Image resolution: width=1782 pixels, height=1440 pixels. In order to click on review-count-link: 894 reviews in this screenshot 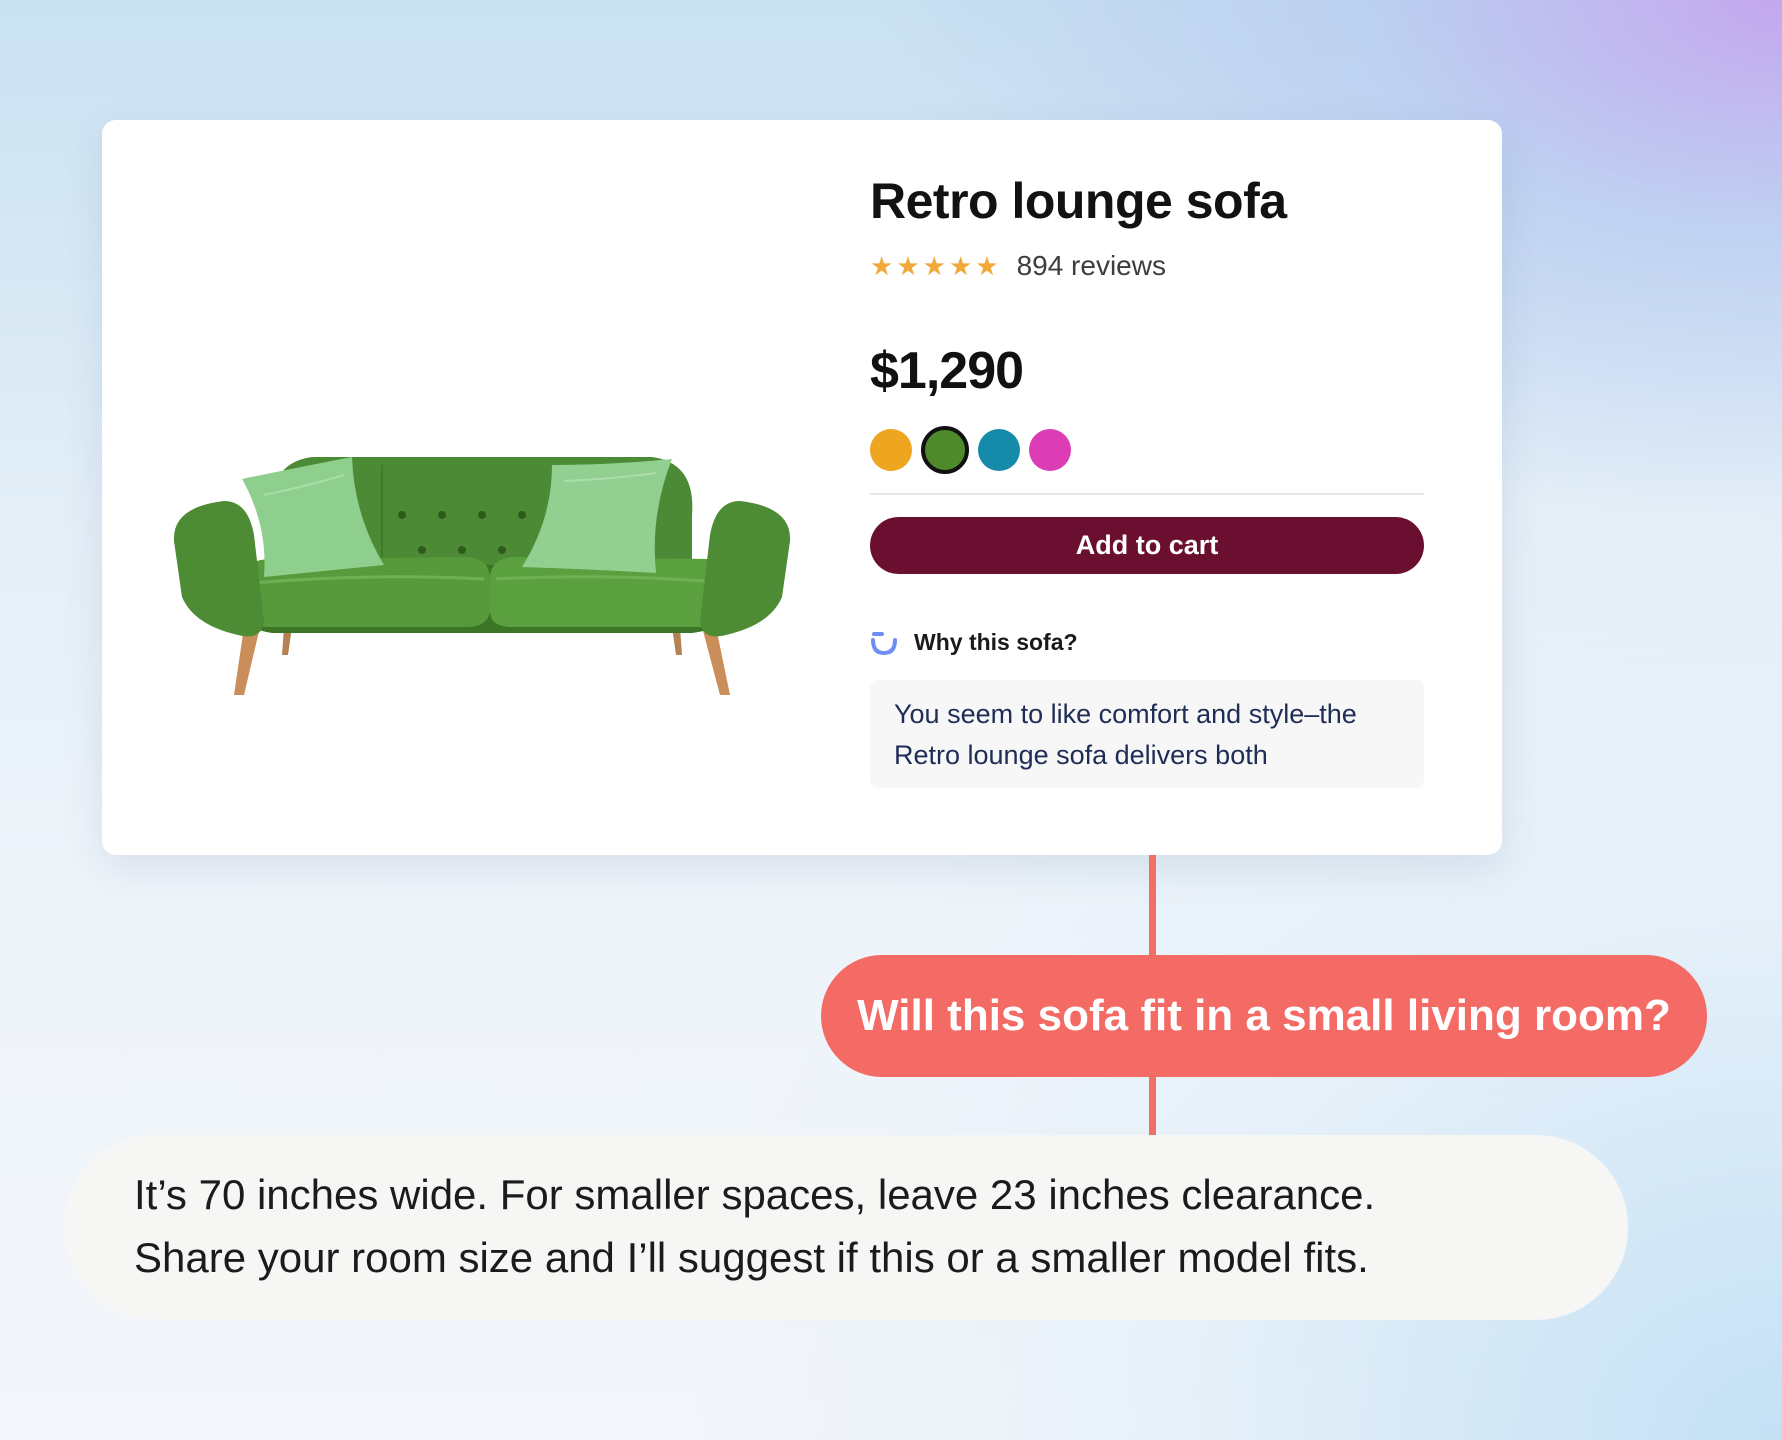, I will do `click(1091, 266)`.